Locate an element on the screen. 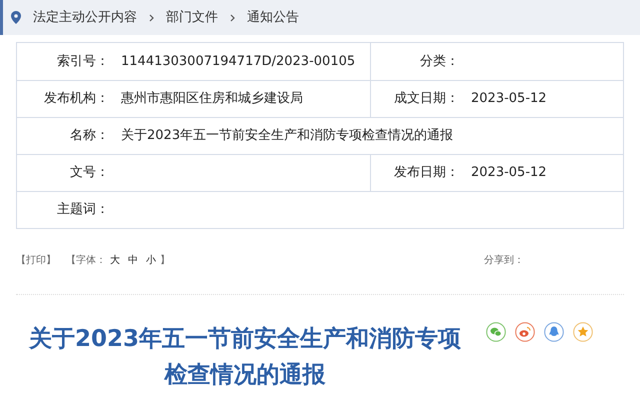 The width and height of the screenshot is (640, 408). field-label: 名称： is located at coordinates (89, 136).